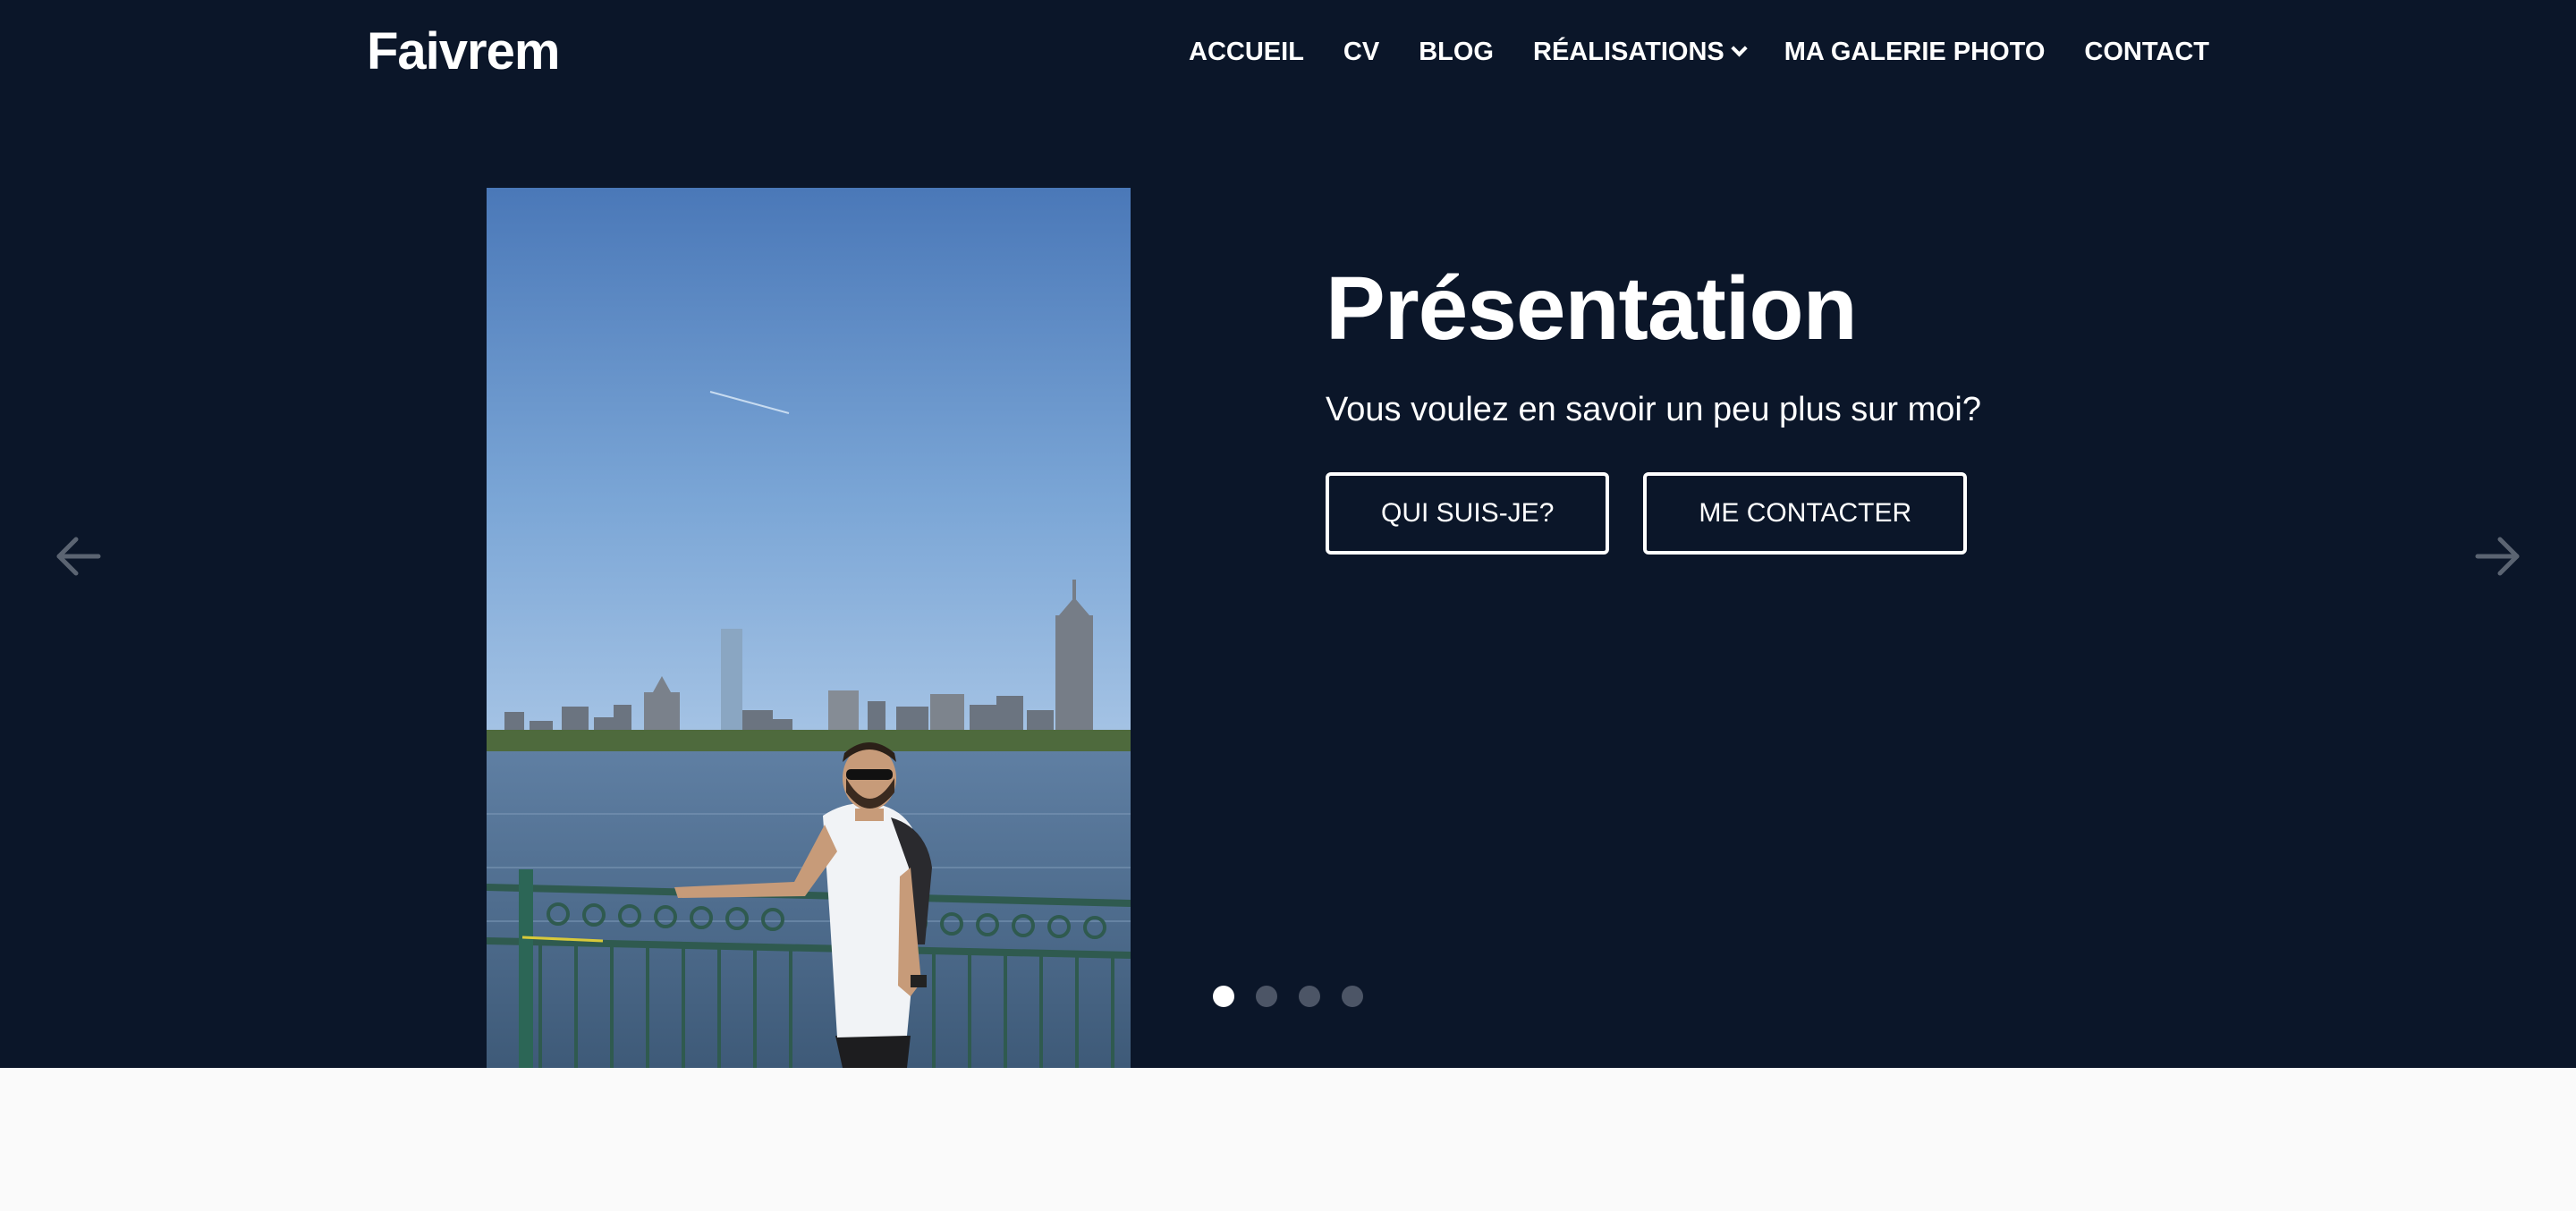 Image resolution: width=2576 pixels, height=1211 pixels. I want to click on nav-item-contact: CONTACT, so click(2146, 52).